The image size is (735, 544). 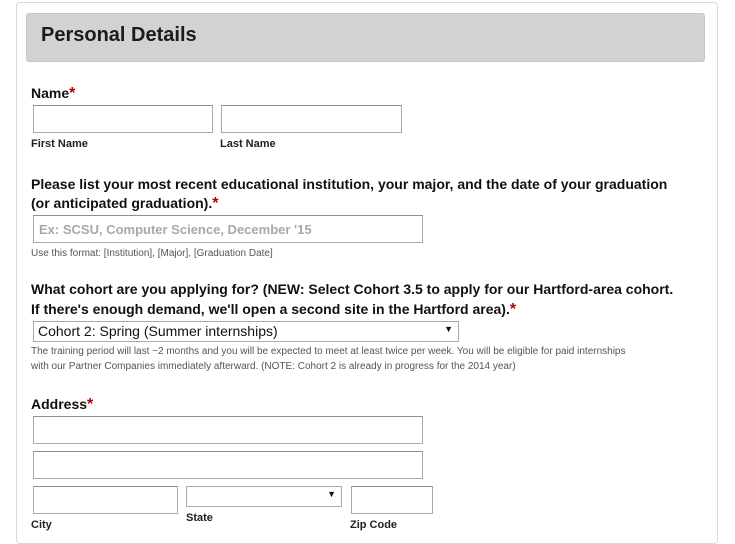 What do you see at coordinates (365, 37) in the screenshot?
I see `section-header: Personal Details` at bounding box center [365, 37].